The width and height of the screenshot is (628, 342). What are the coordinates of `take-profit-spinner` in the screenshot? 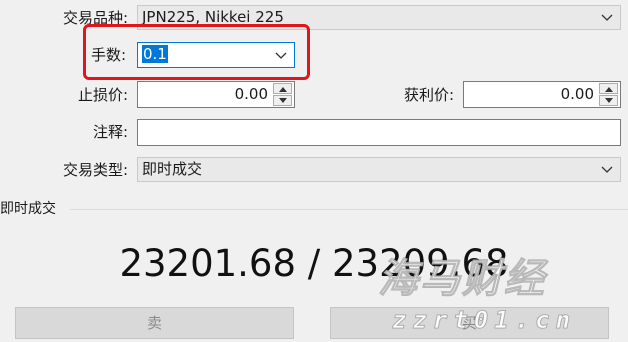 It's located at (608, 94).